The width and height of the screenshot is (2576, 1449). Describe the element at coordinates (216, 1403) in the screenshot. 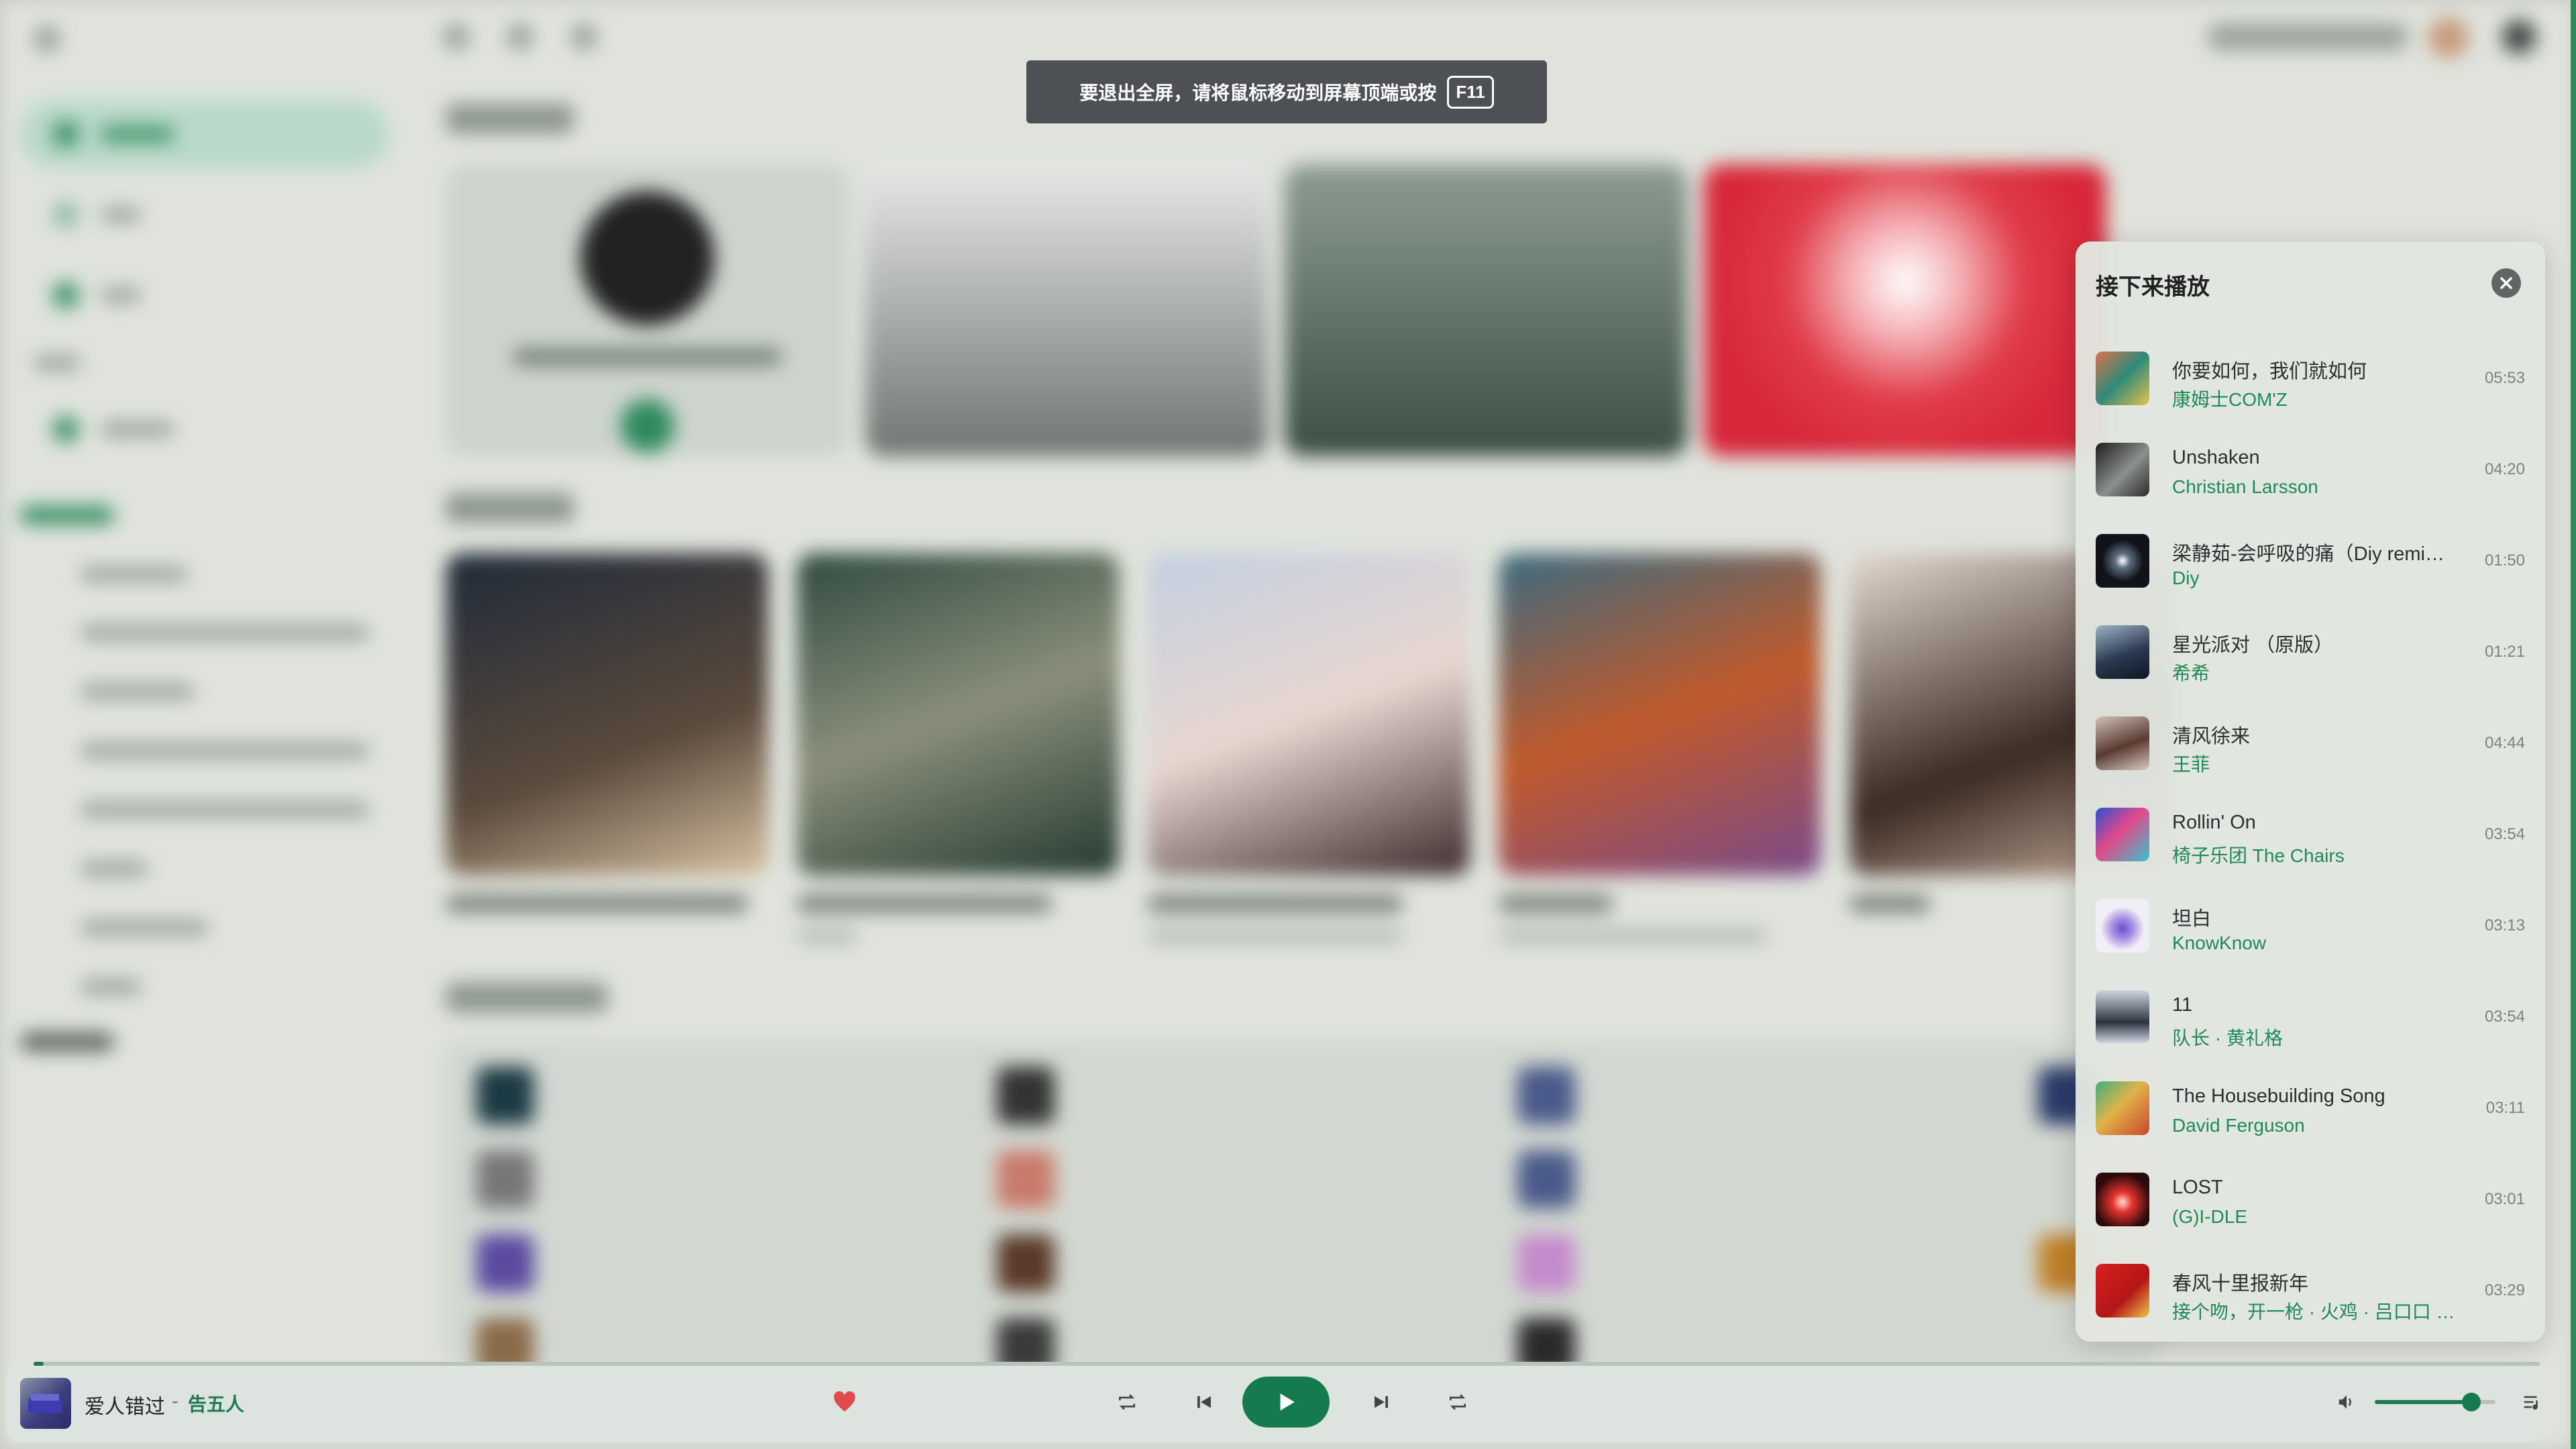

I see `now-playing-artist: 告五人` at that location.